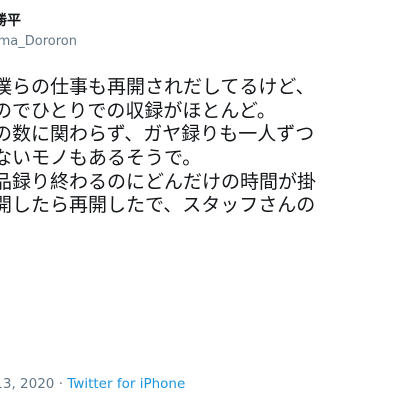 This screenshot has width=400, height=400. I want to click on tweet-timestamp: y 13, 2020, so click(27, 384).